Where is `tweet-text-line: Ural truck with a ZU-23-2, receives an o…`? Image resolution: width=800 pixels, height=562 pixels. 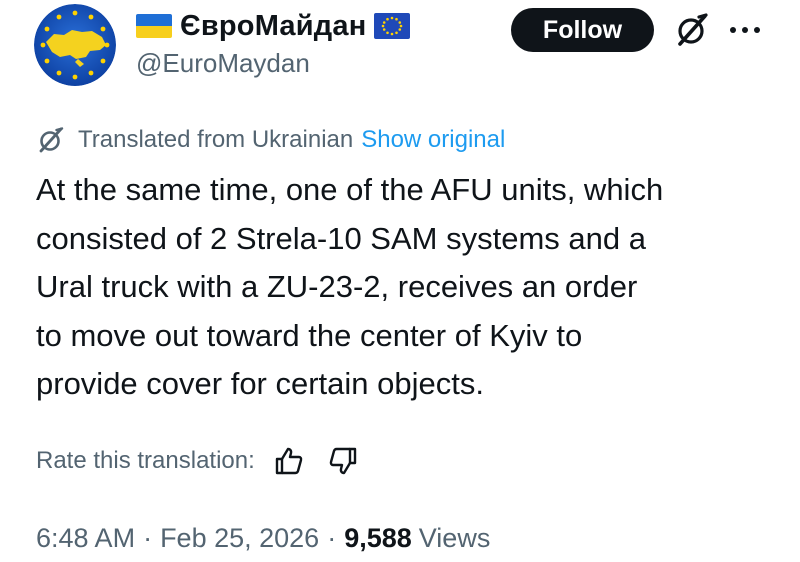 tweet-text-line: Ural truck with a ZU-23-2, receives an o… is located at coordinates (337, 286).